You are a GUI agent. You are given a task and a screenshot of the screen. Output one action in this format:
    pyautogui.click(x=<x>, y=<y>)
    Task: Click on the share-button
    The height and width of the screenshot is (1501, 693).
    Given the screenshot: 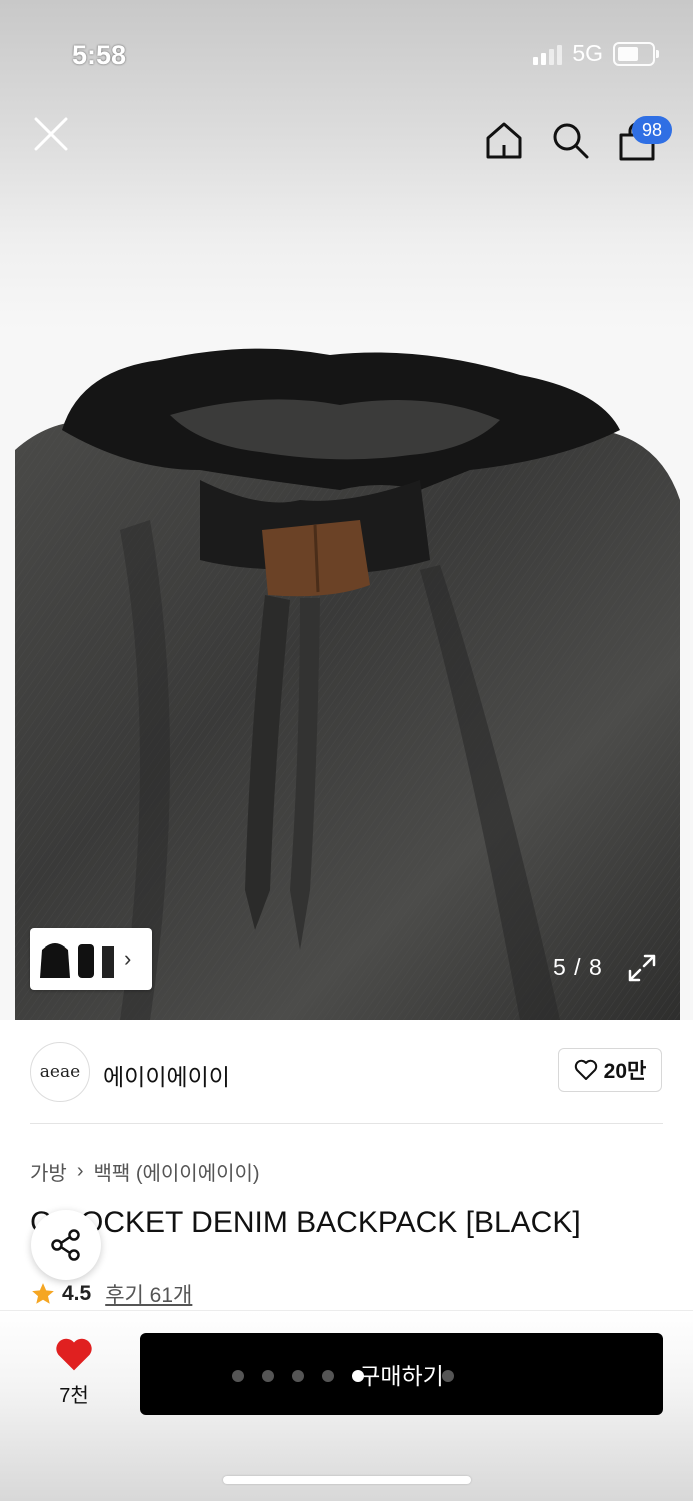 What is the action you would take?
    pyautogui.click(x=66, y=1245)
    